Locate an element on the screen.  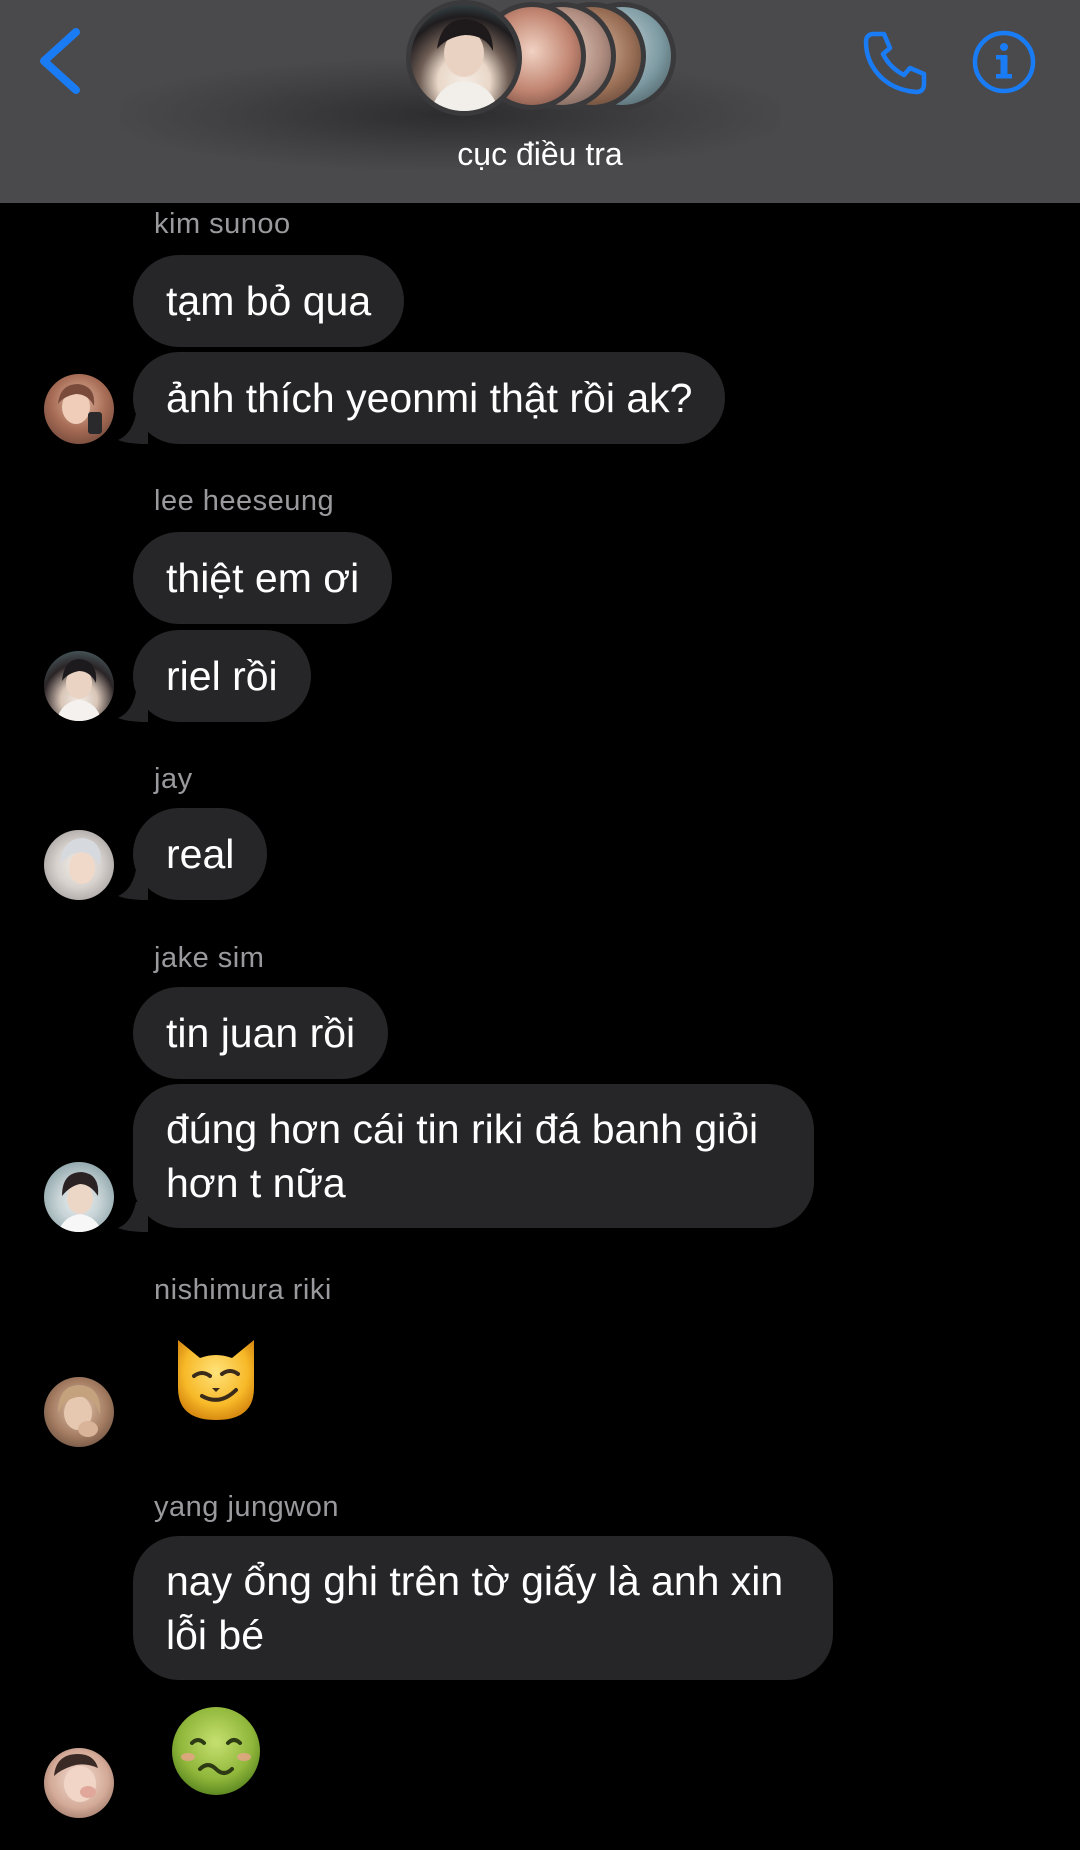
back-button is located at coordinates (66, 61).